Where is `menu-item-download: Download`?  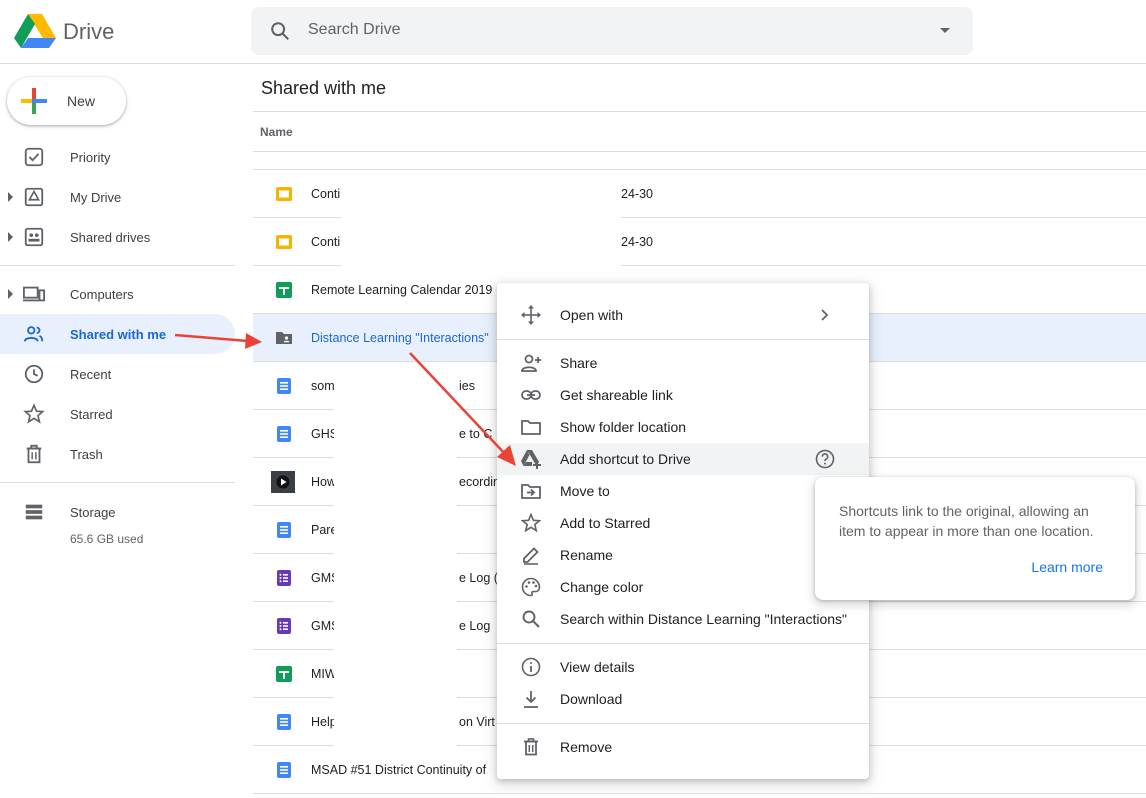 menu-item-download: Download is located at coordinates (683, 699).